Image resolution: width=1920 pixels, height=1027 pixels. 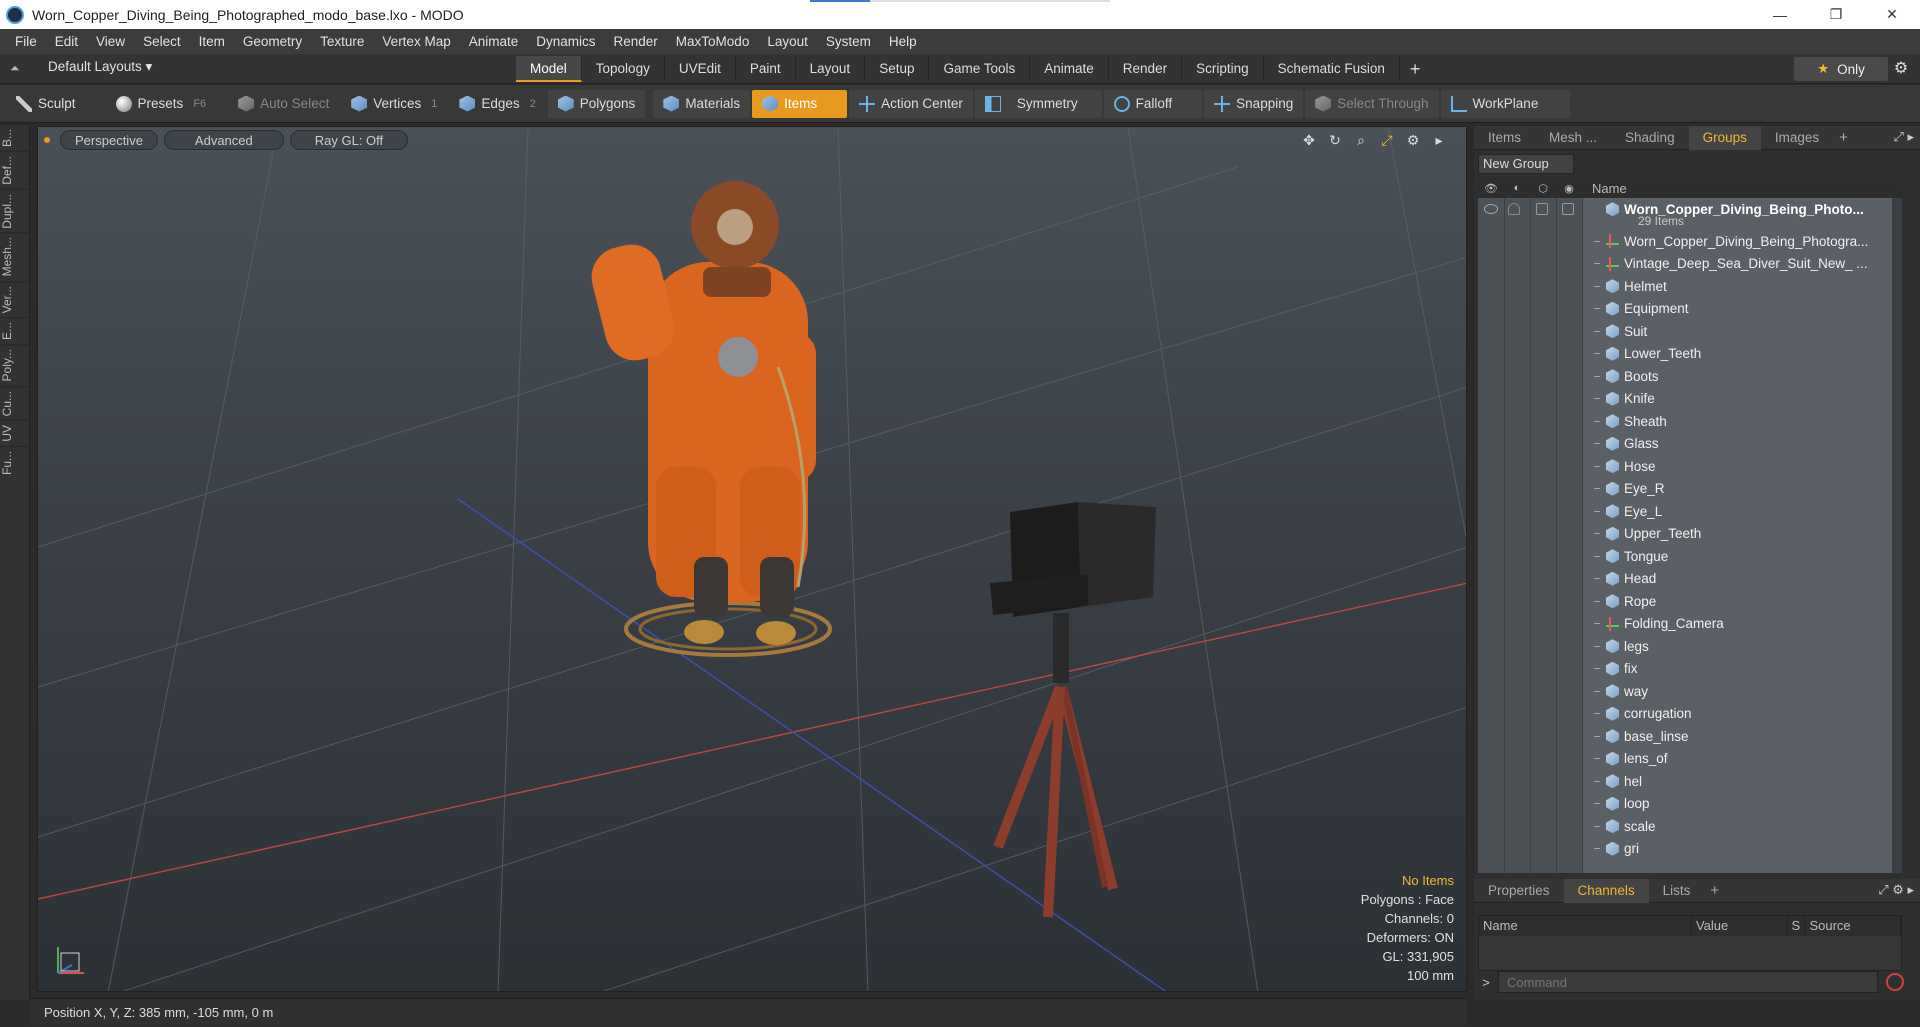 What do you see at coordinates (1690, 736) in the screenshot?
I see `tree-item: base_linse` at bounding box center [1690, 736].